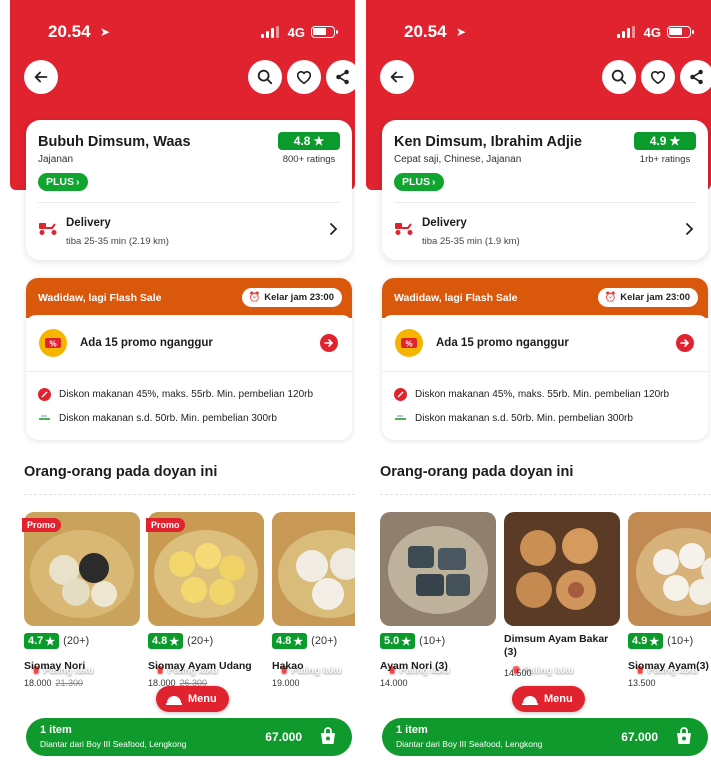 This screenshot has height=765, width=711. I want to click on rating-count: 1rb+ ratings, so click(665, 159).